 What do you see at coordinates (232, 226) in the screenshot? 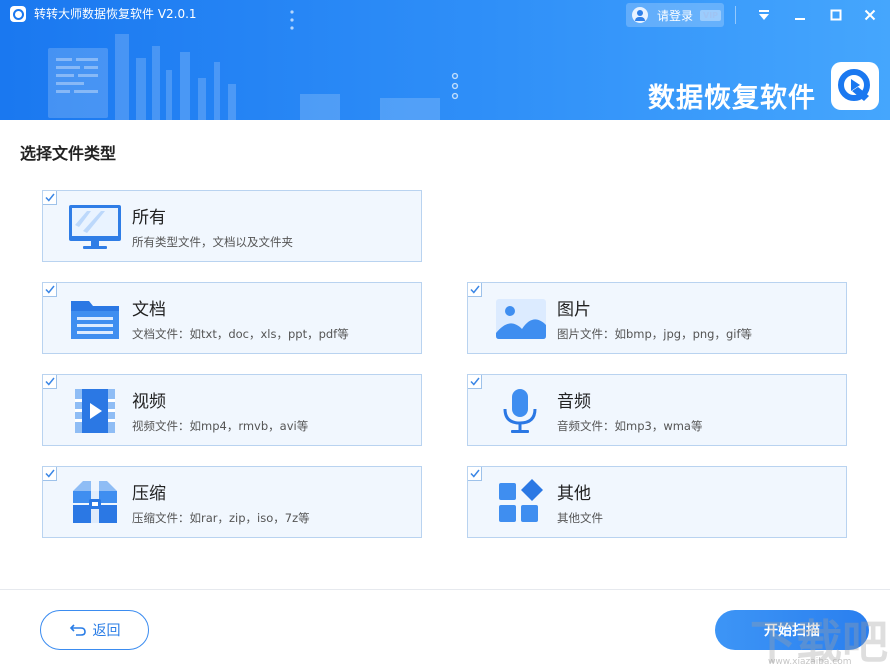
I see `file-type-all: 所有 所有类型文件，文档以及文件夹` at bounding box center [232, 226].